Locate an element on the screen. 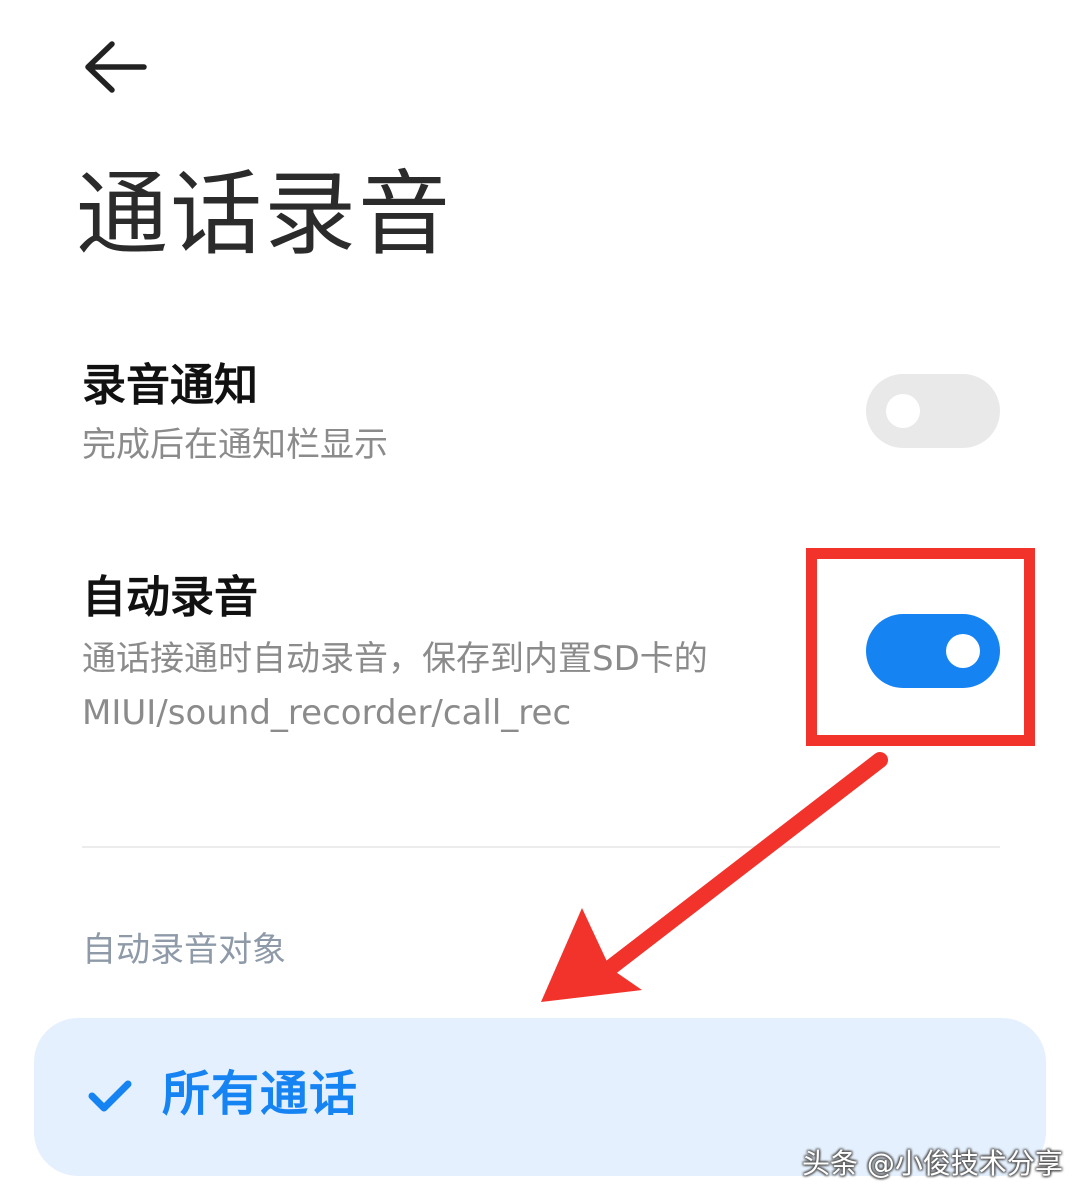 This screenshot has width=1080, height=1200. recording-notification-title: 录音通知 is located at coordinates (170, 385).